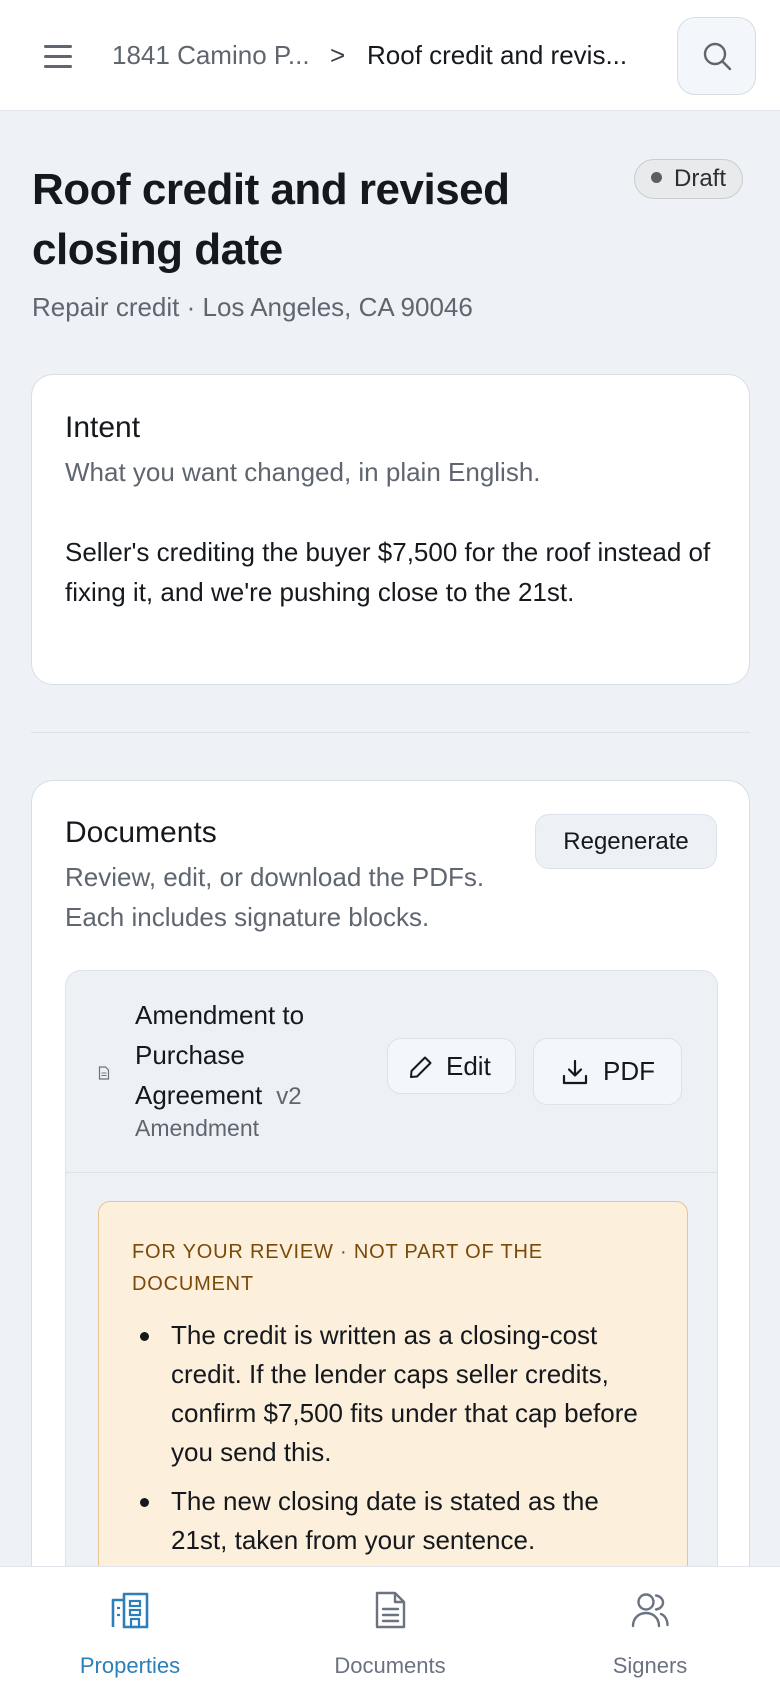  I want to click on document-version: v2, so click(289, 1096).